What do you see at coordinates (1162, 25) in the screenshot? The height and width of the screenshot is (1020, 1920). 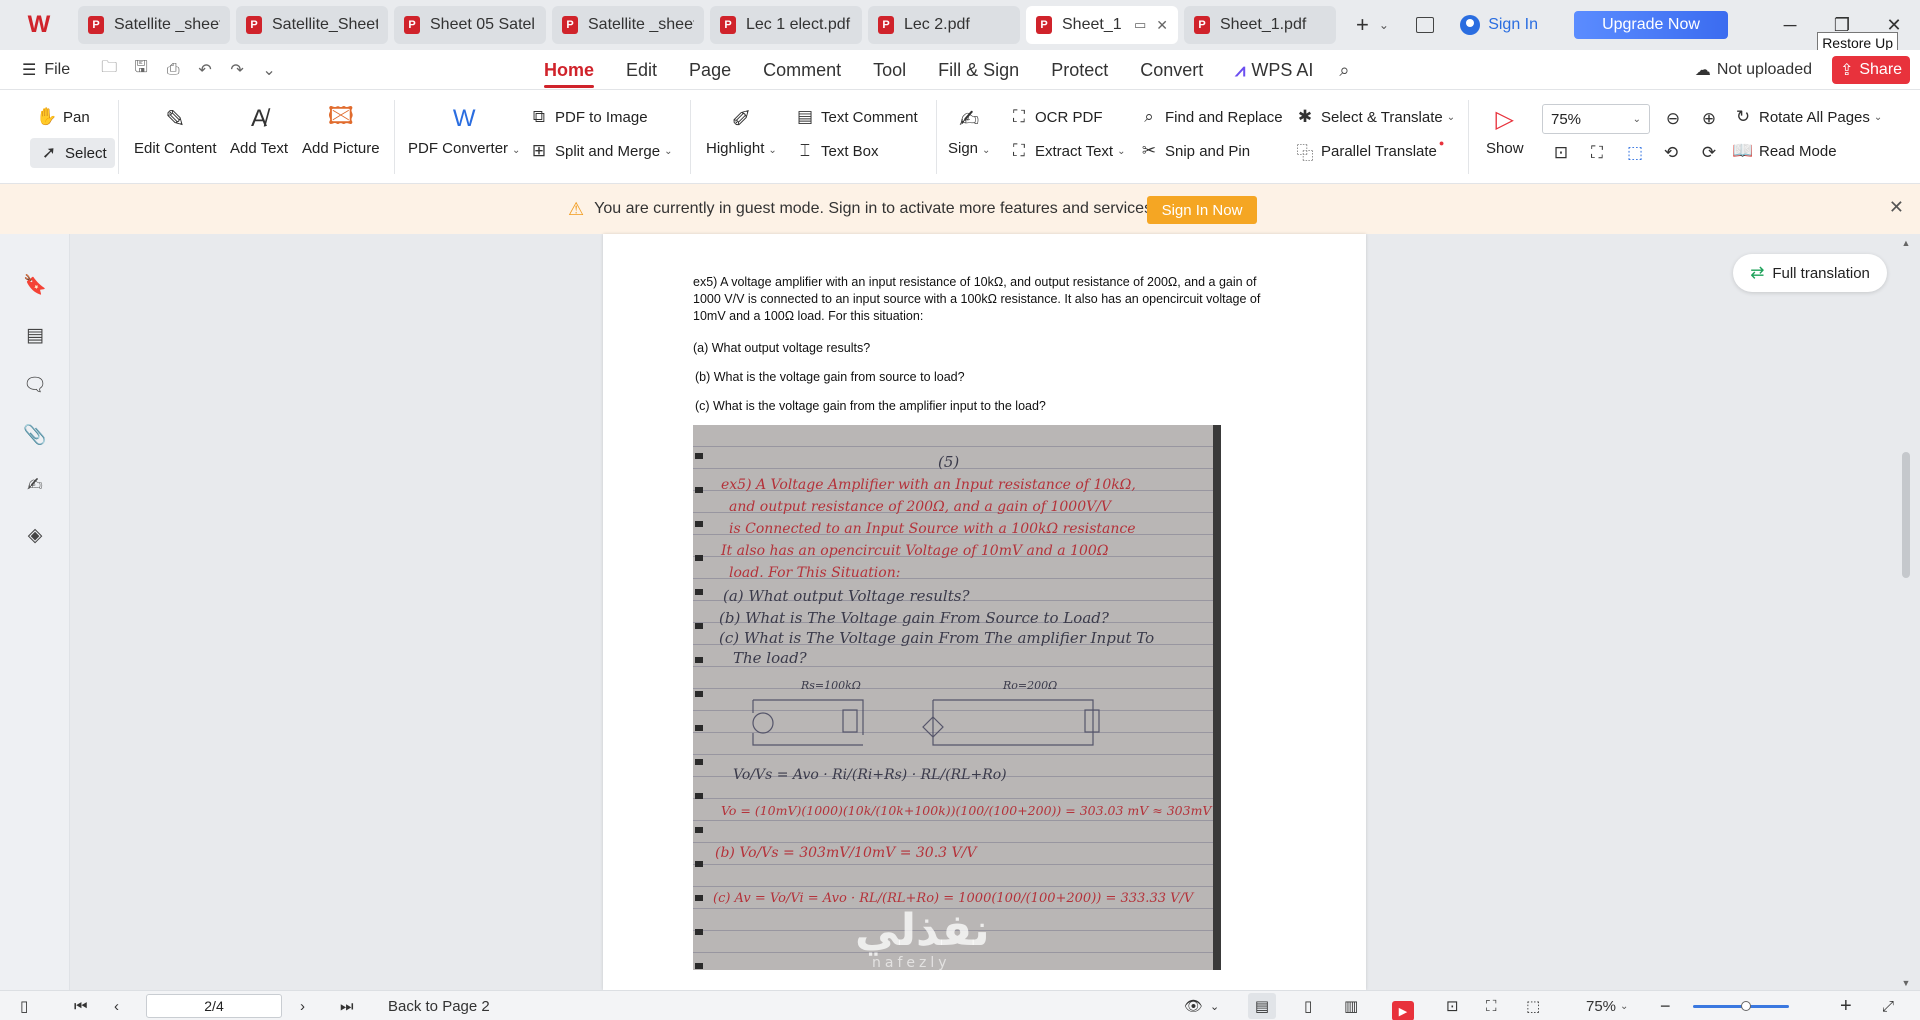 I see `close-tab-icon: ✕` at bounding box center [1162, 25].